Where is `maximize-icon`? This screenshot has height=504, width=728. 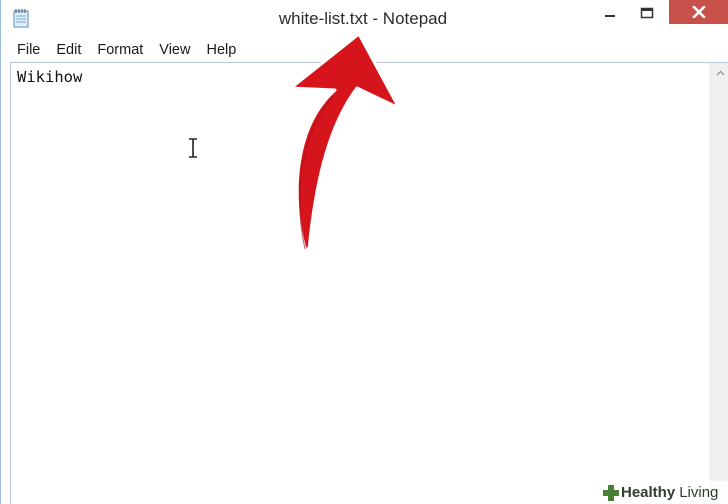 maximize-icon is located at coordinates (647, 13).